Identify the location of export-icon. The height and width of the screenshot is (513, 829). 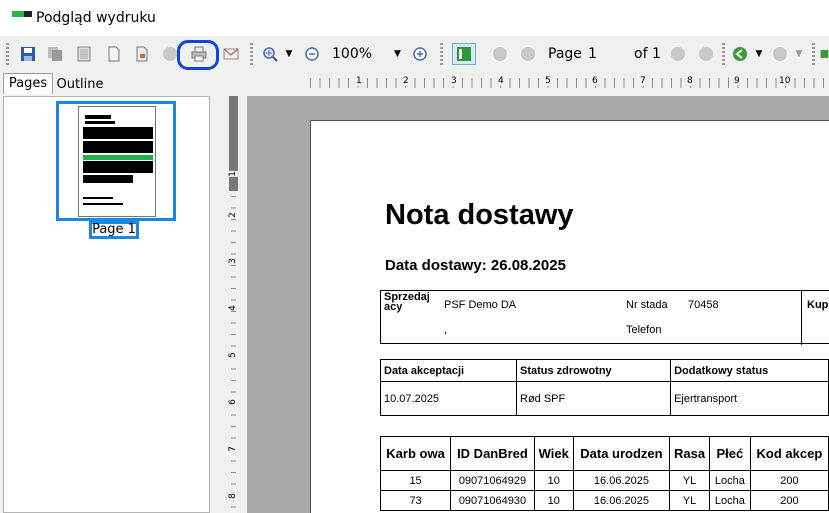
(142, 54).